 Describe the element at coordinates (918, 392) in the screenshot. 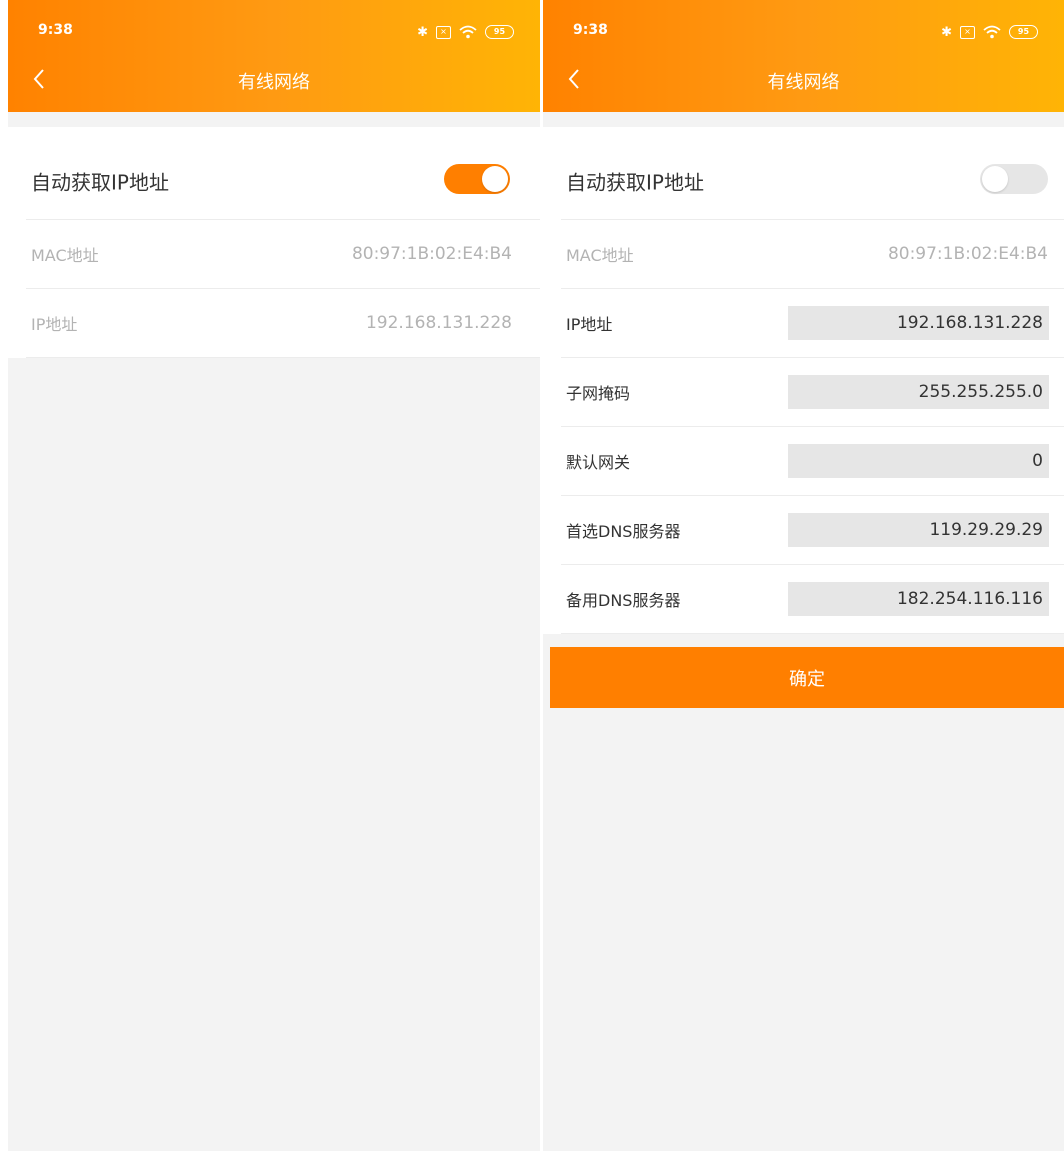

I see `subnet-input` at that location.